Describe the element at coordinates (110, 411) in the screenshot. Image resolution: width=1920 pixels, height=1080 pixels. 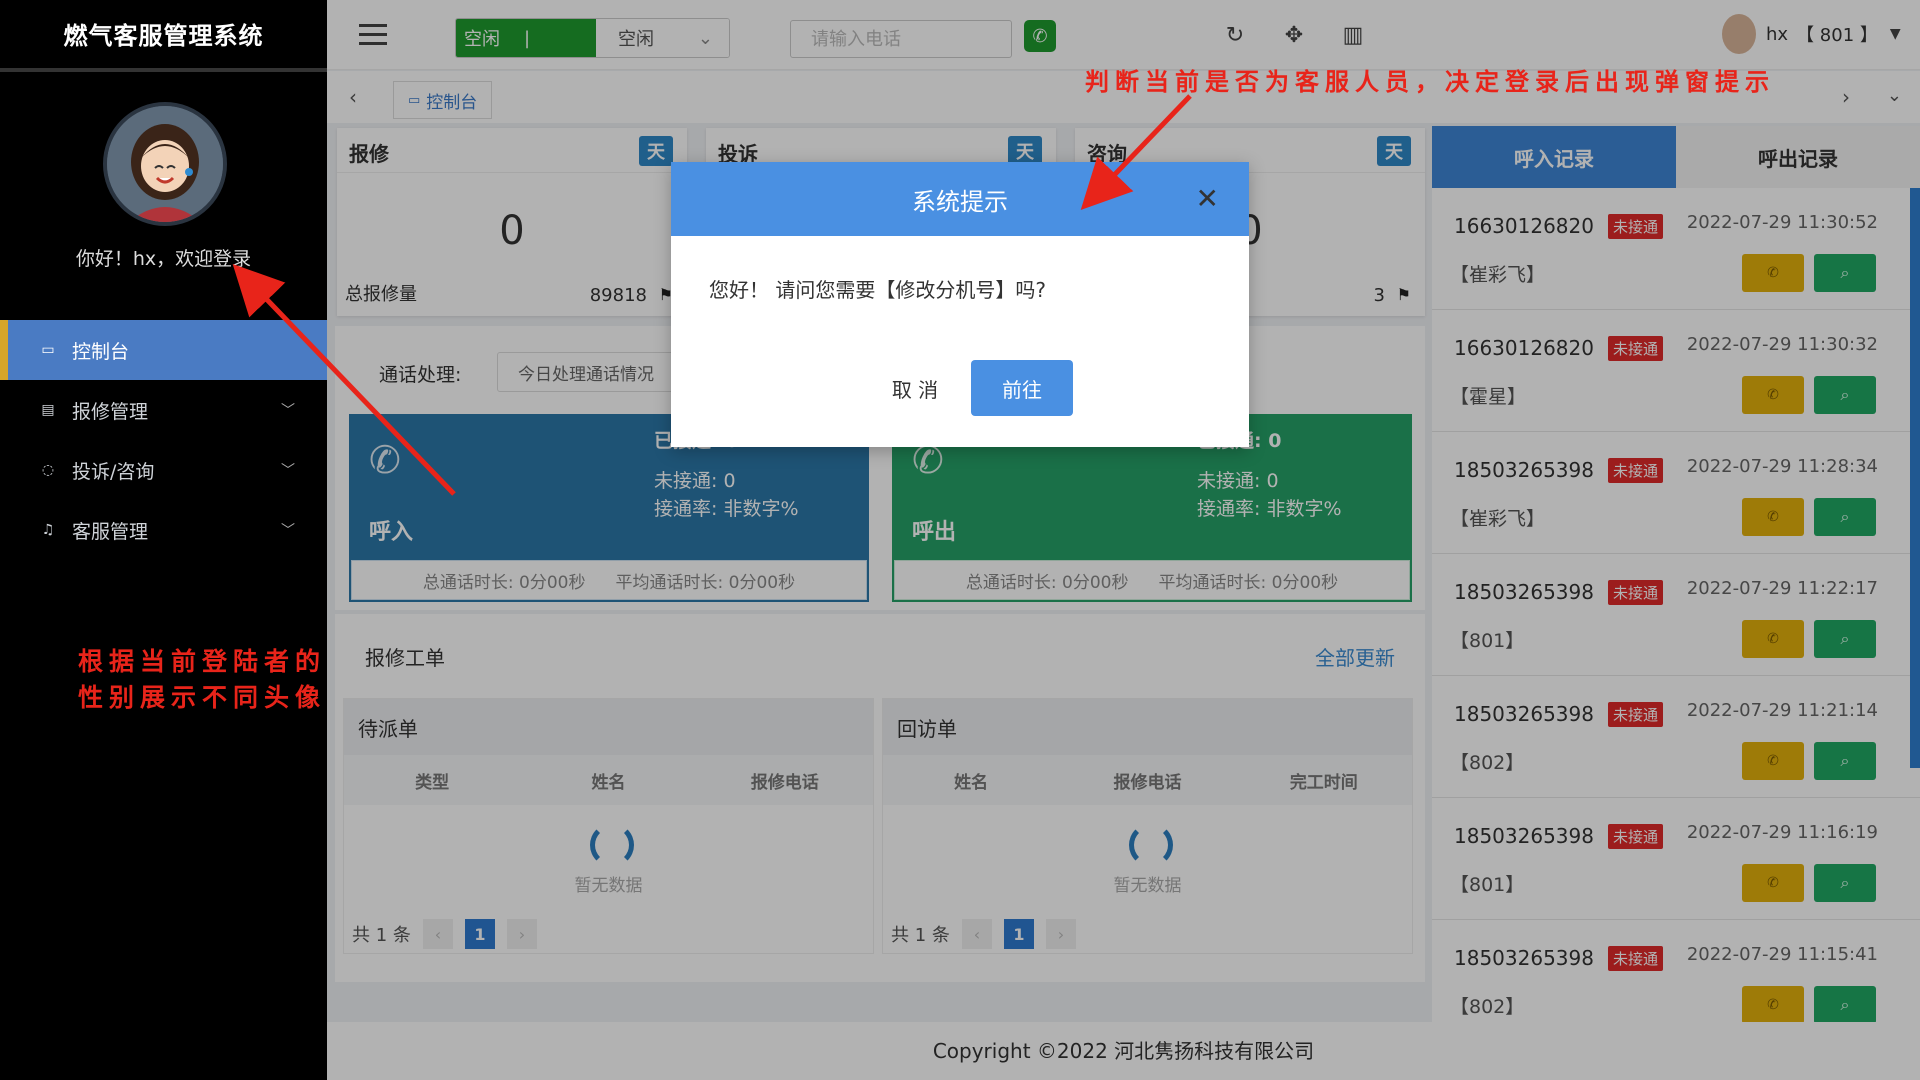
I see `sidebar-item-label: 报修管理` at that location.